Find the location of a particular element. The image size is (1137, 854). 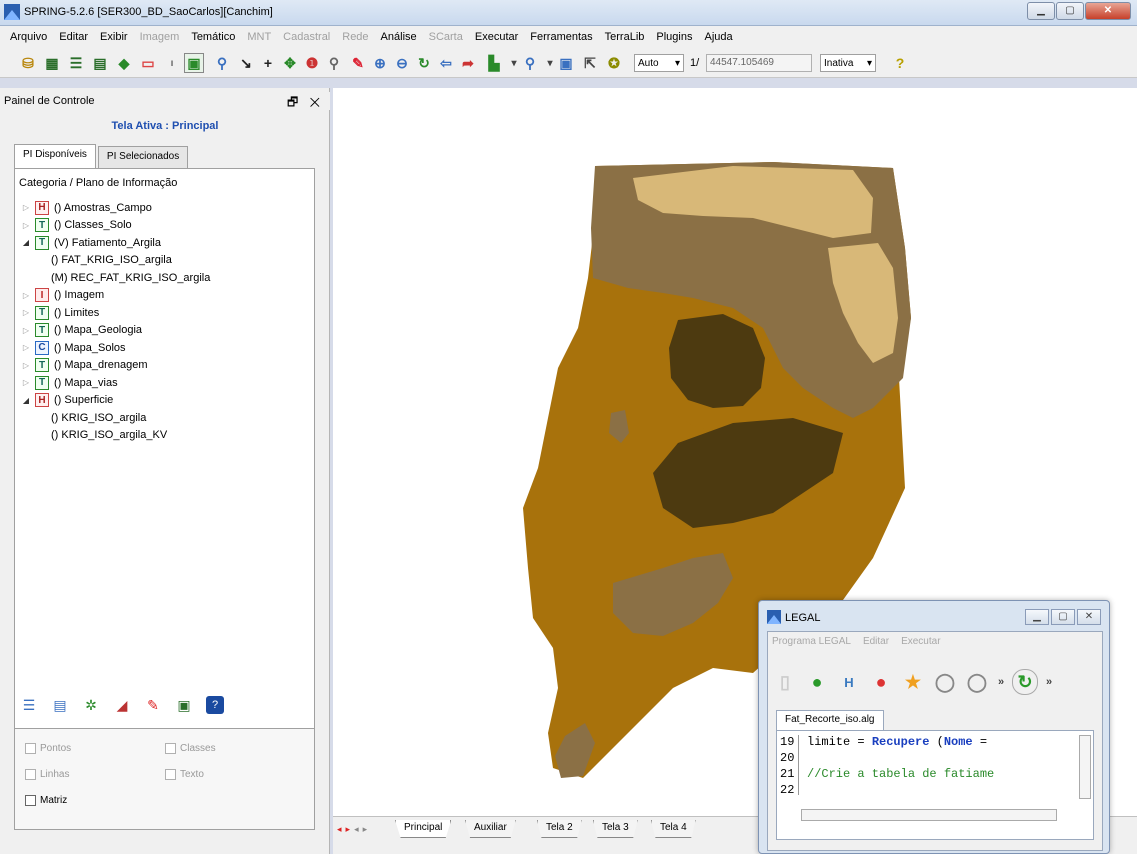

open-icon: ● is located at coordinates (817, 682).